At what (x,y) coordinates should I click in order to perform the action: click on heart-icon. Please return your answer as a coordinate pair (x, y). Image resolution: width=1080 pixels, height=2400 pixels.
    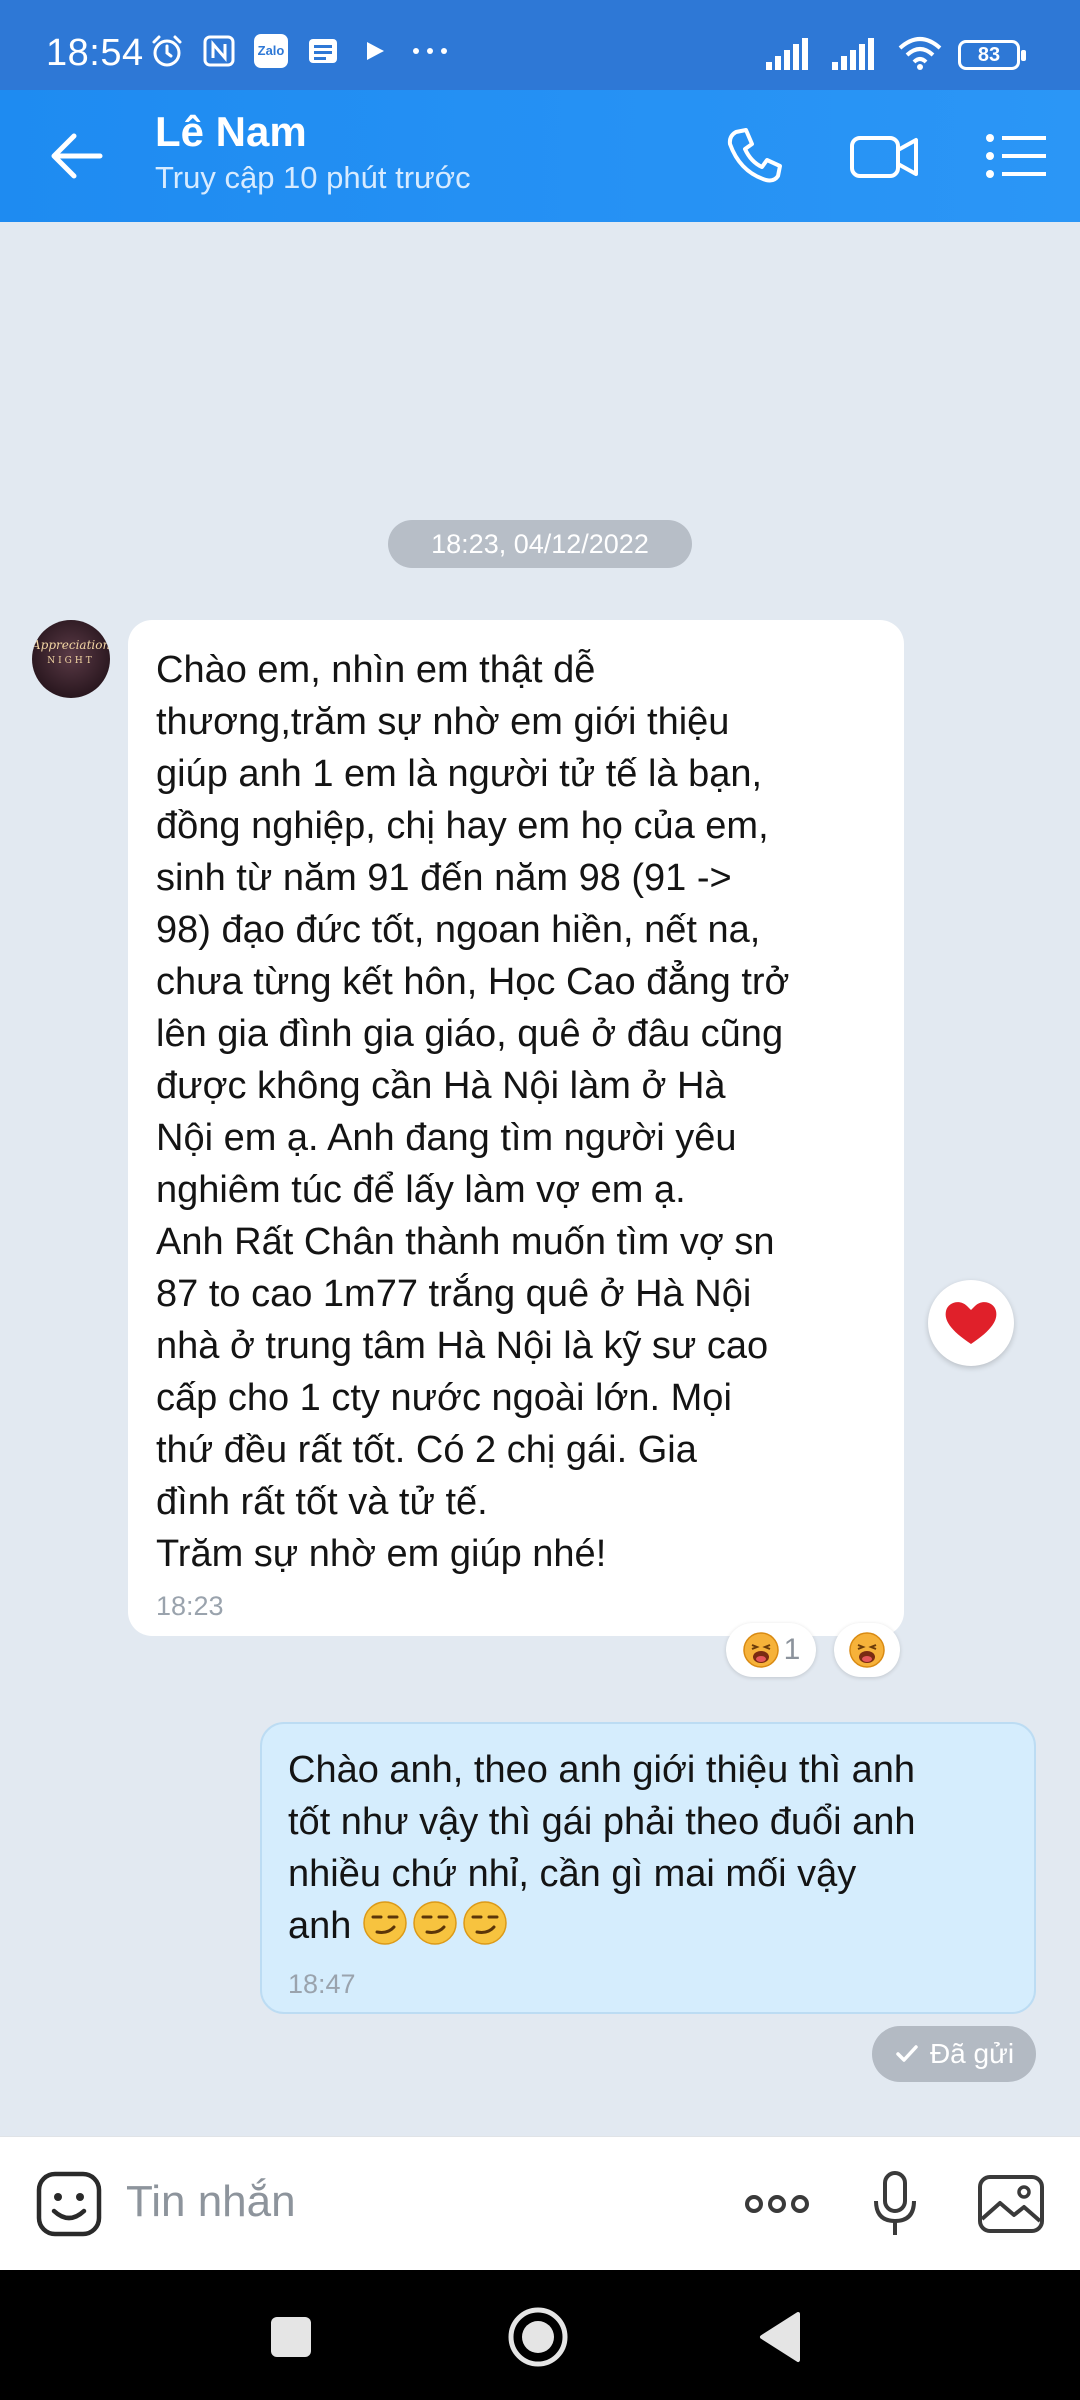
    Looking at the image, I should click on (971, 1323).